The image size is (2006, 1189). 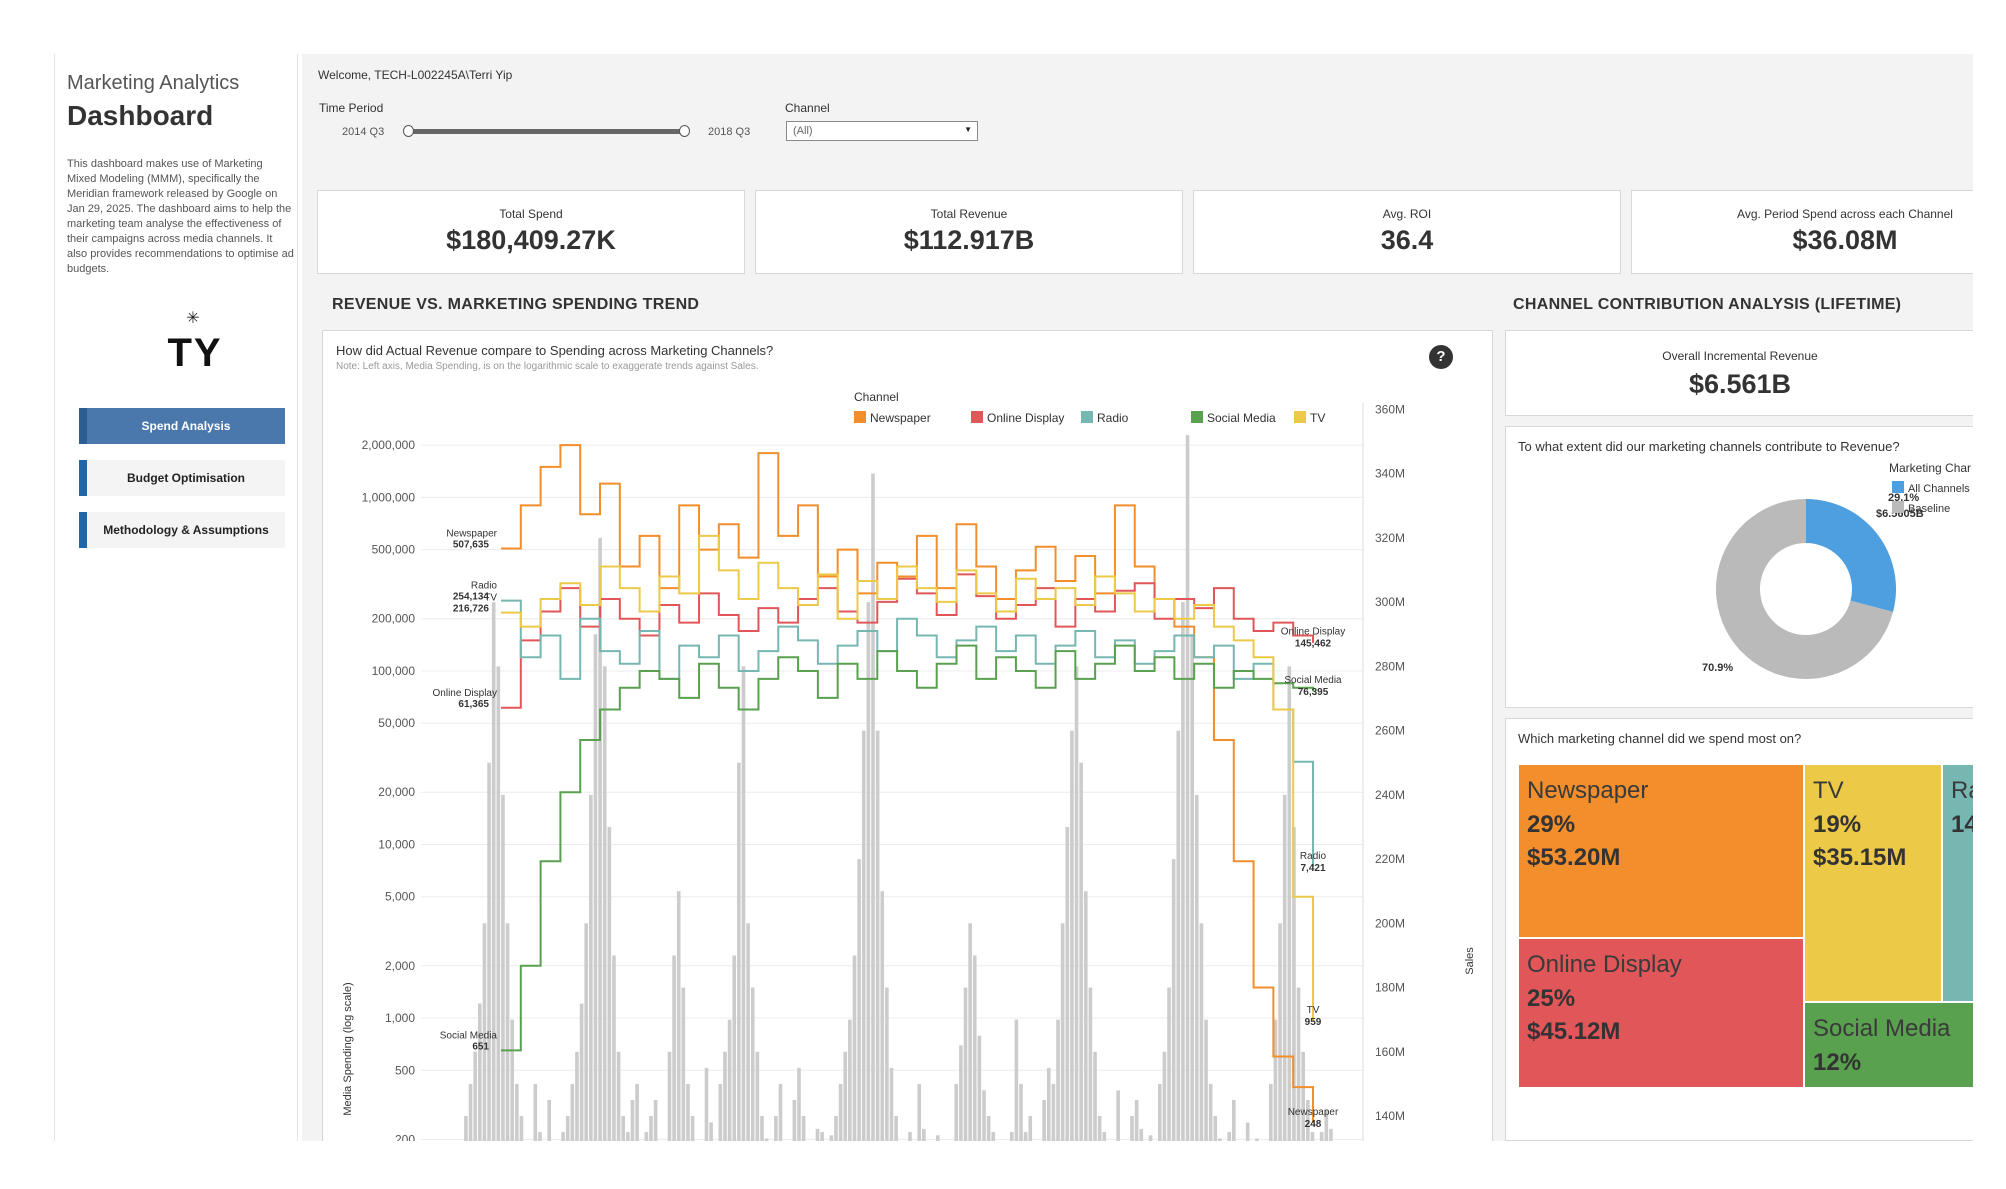 I want to click on question-icon: ?, so click(x=1441, y=357).